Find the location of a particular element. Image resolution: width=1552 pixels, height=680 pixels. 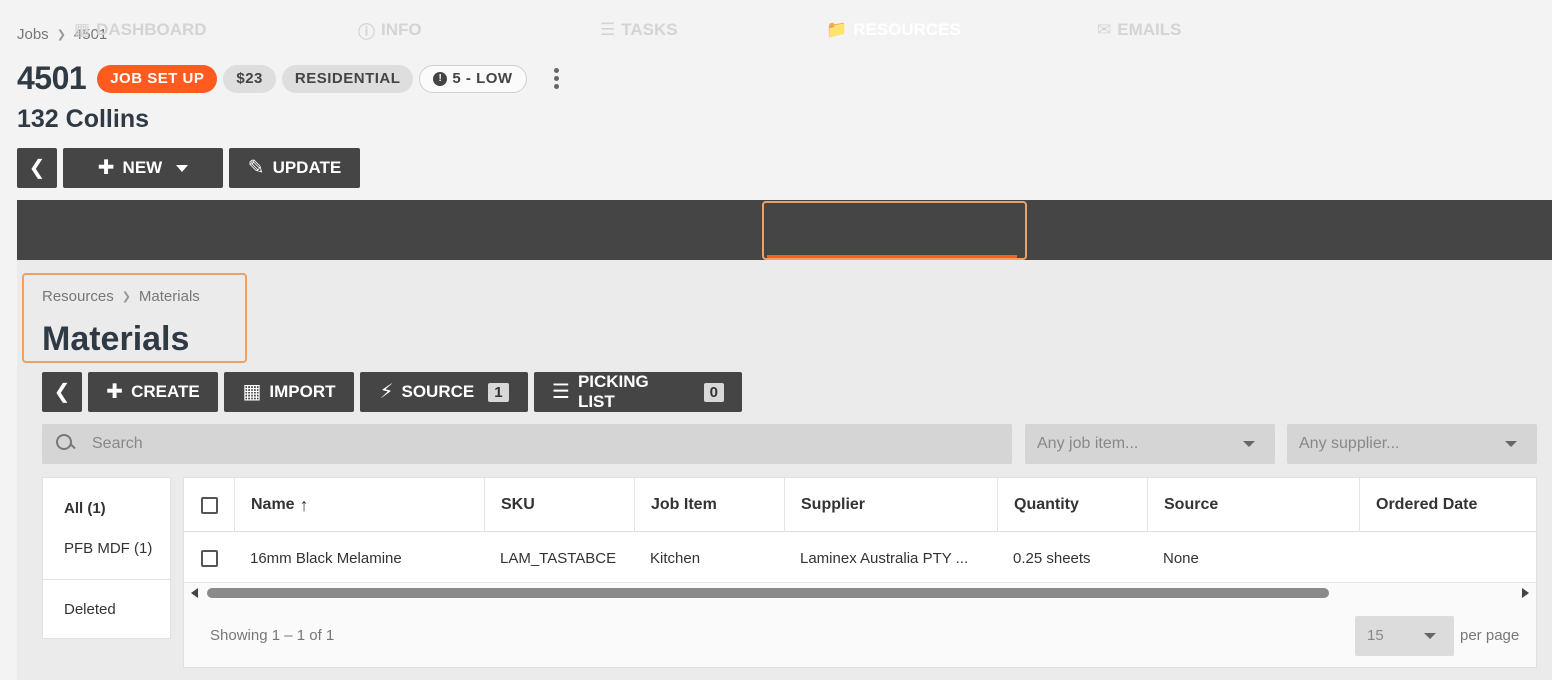

chevron-right-icon: ❯ is located at coordinates (61, 35).